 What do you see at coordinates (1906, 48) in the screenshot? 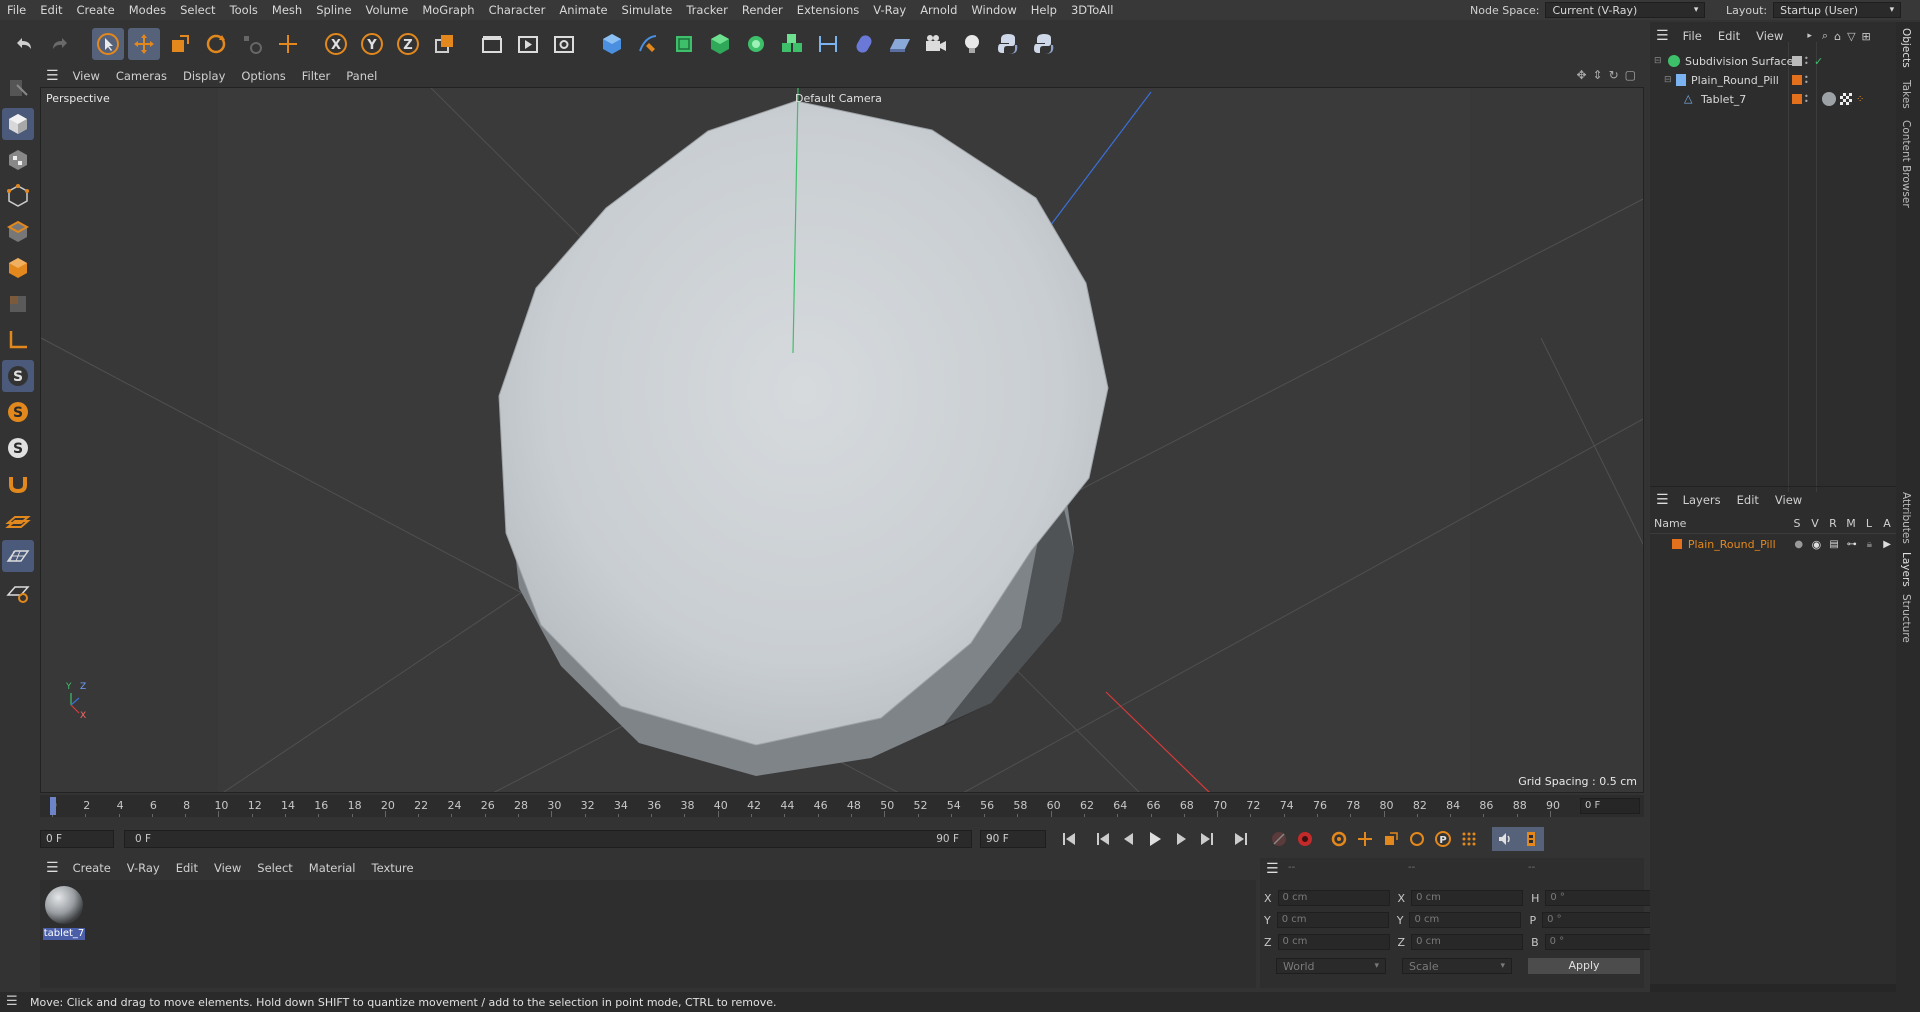
I see `tab-objects: Objects` at bounding box center [1906, 48].